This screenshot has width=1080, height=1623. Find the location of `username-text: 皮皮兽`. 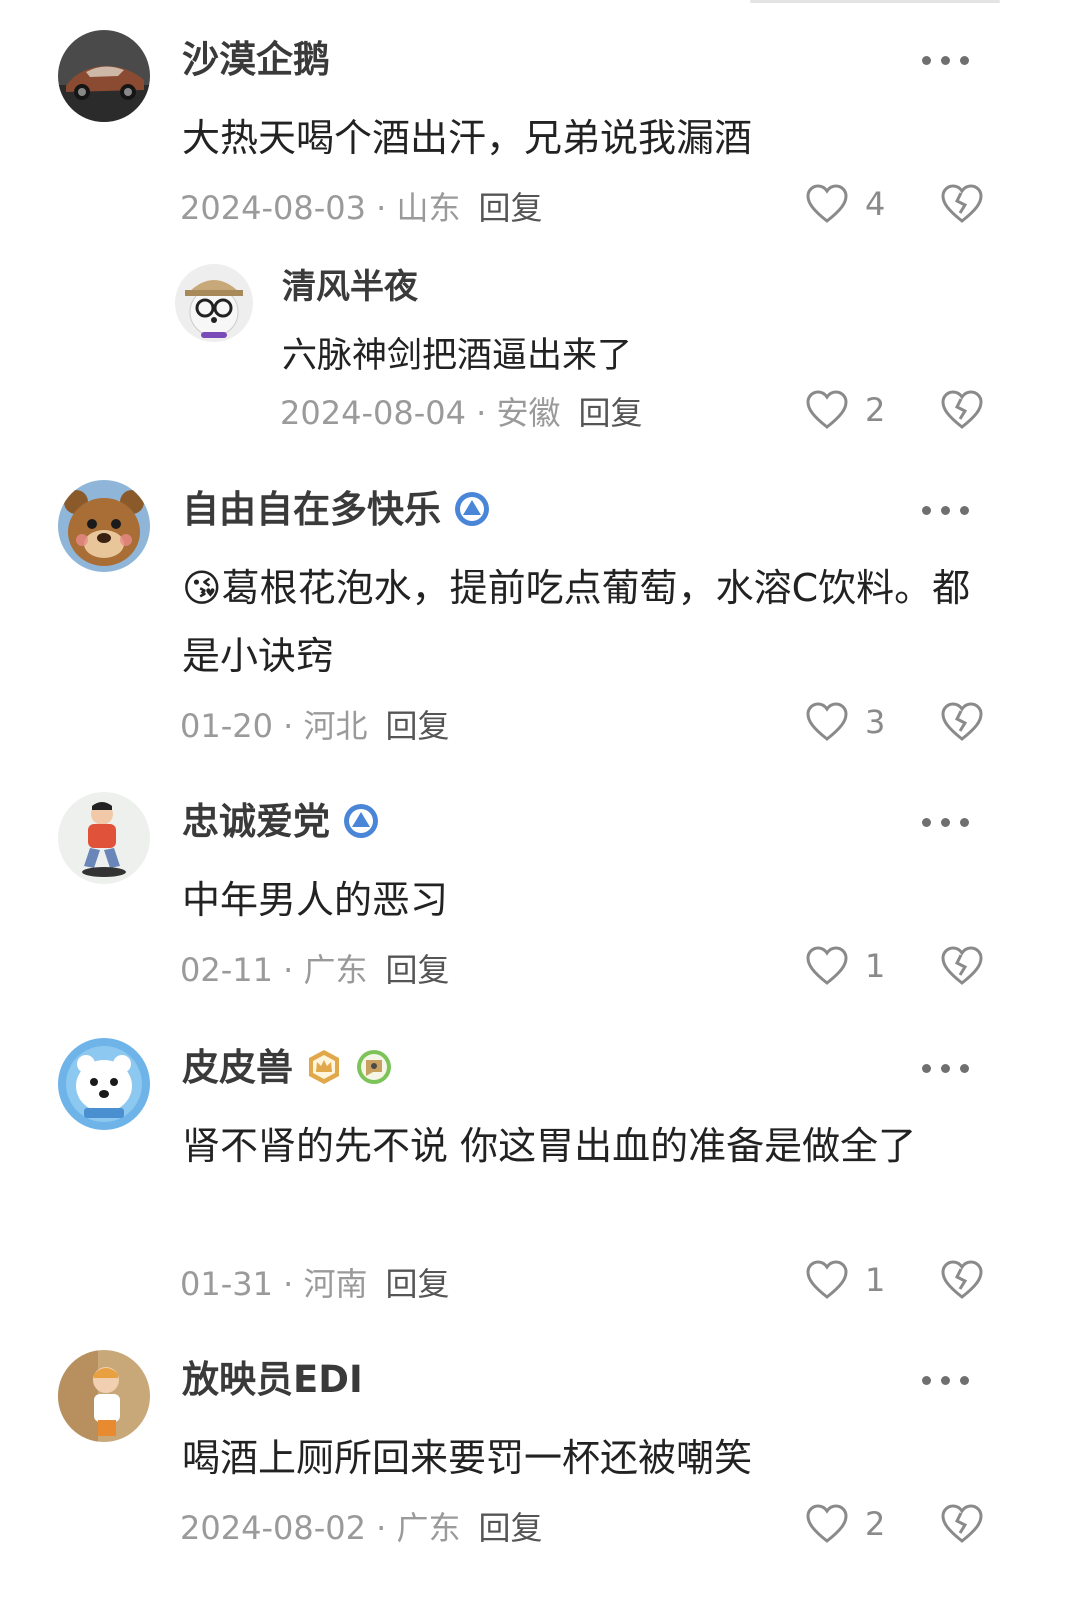

username-text: 皮皮兽 is located at coordinates (237, 1067).